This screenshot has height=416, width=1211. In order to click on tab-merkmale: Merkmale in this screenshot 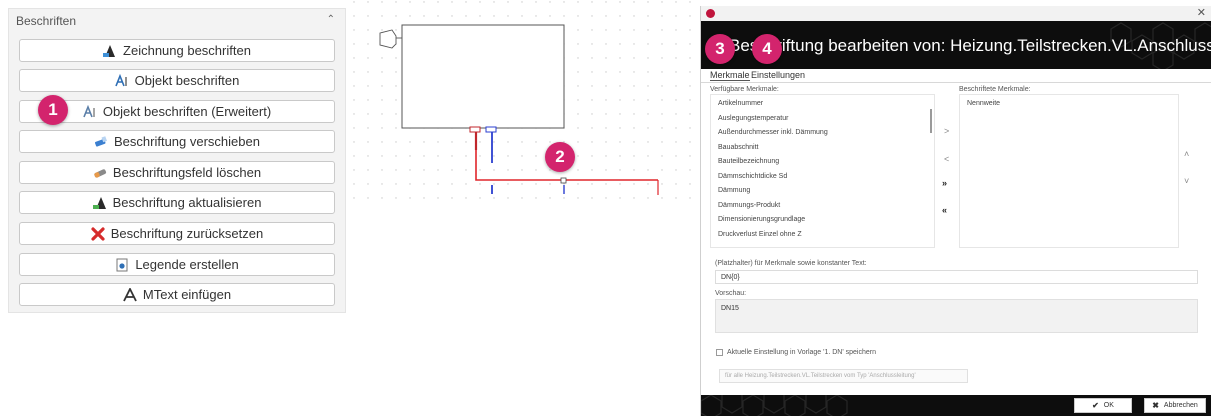, I will do `click(730, 75)`.